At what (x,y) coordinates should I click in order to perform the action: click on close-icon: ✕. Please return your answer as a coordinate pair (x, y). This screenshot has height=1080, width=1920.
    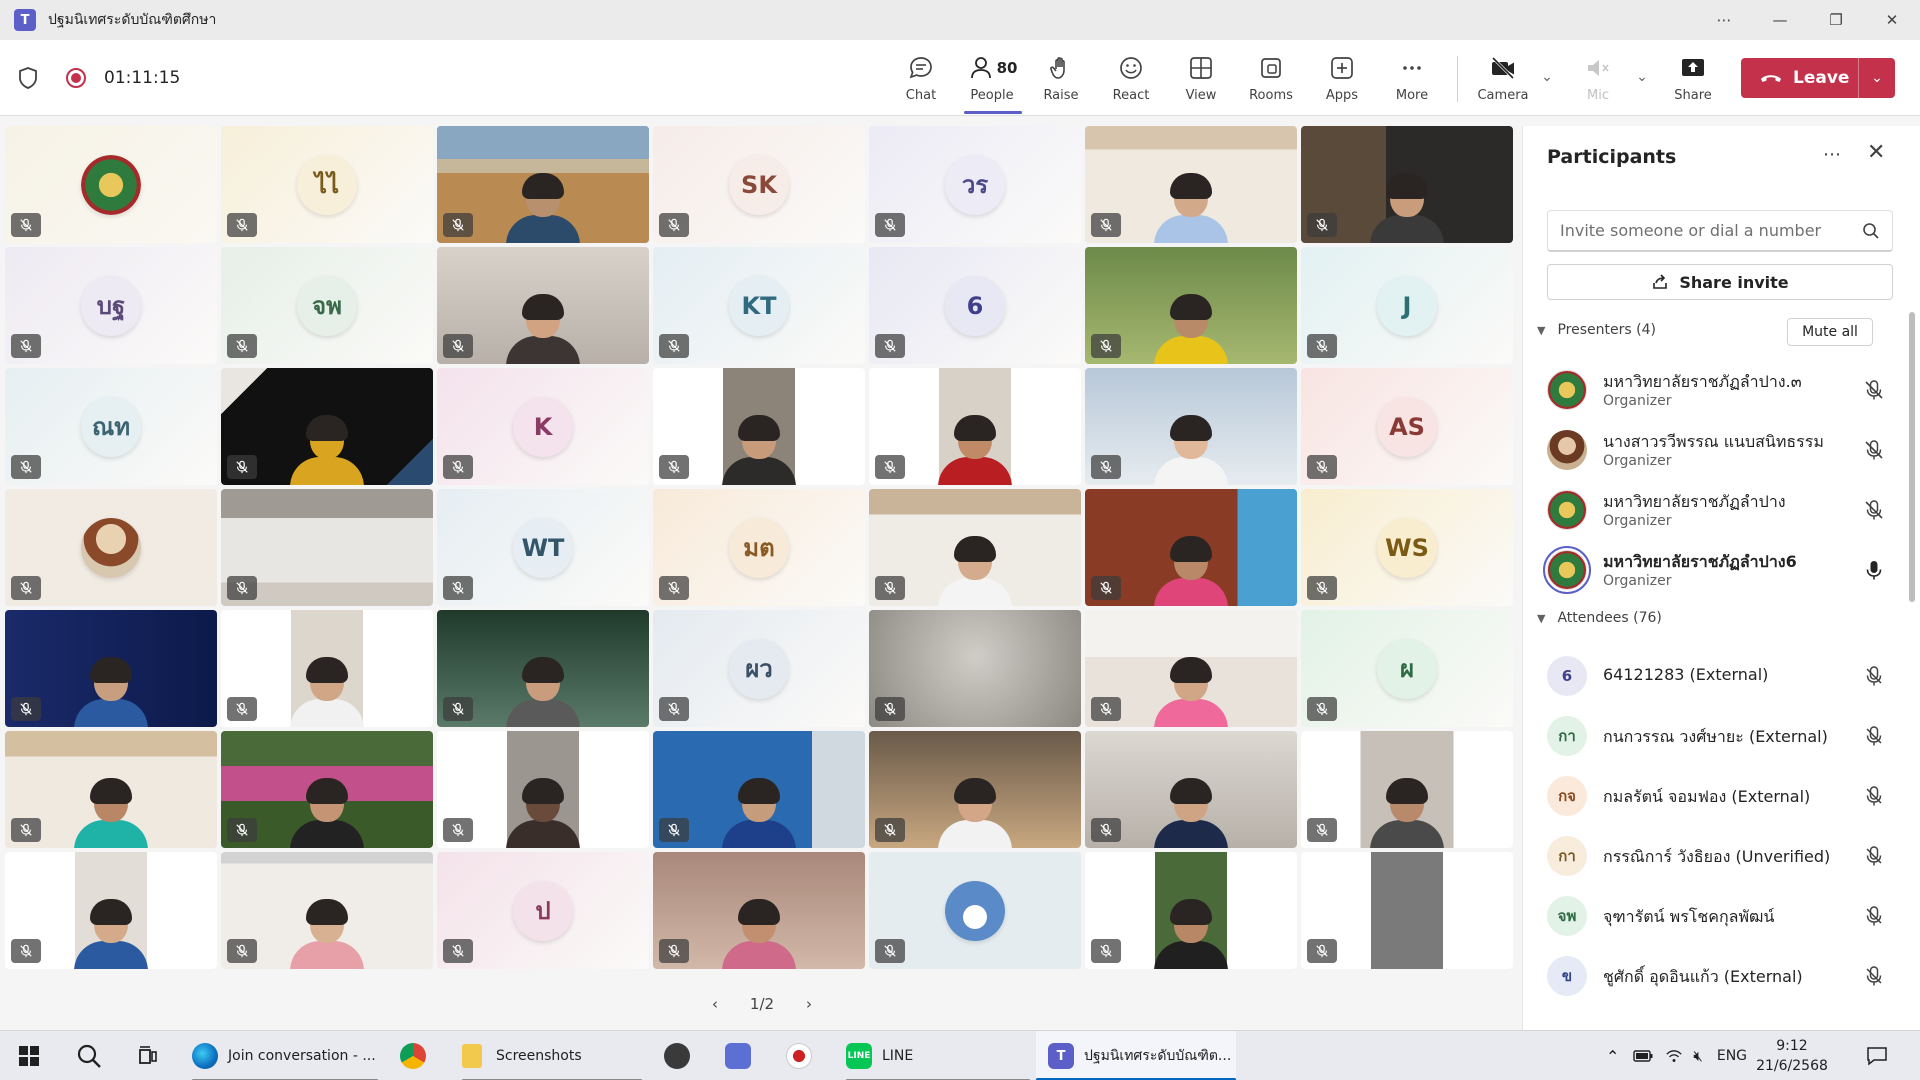
    Looking at the image, I should click on (1892, 20).